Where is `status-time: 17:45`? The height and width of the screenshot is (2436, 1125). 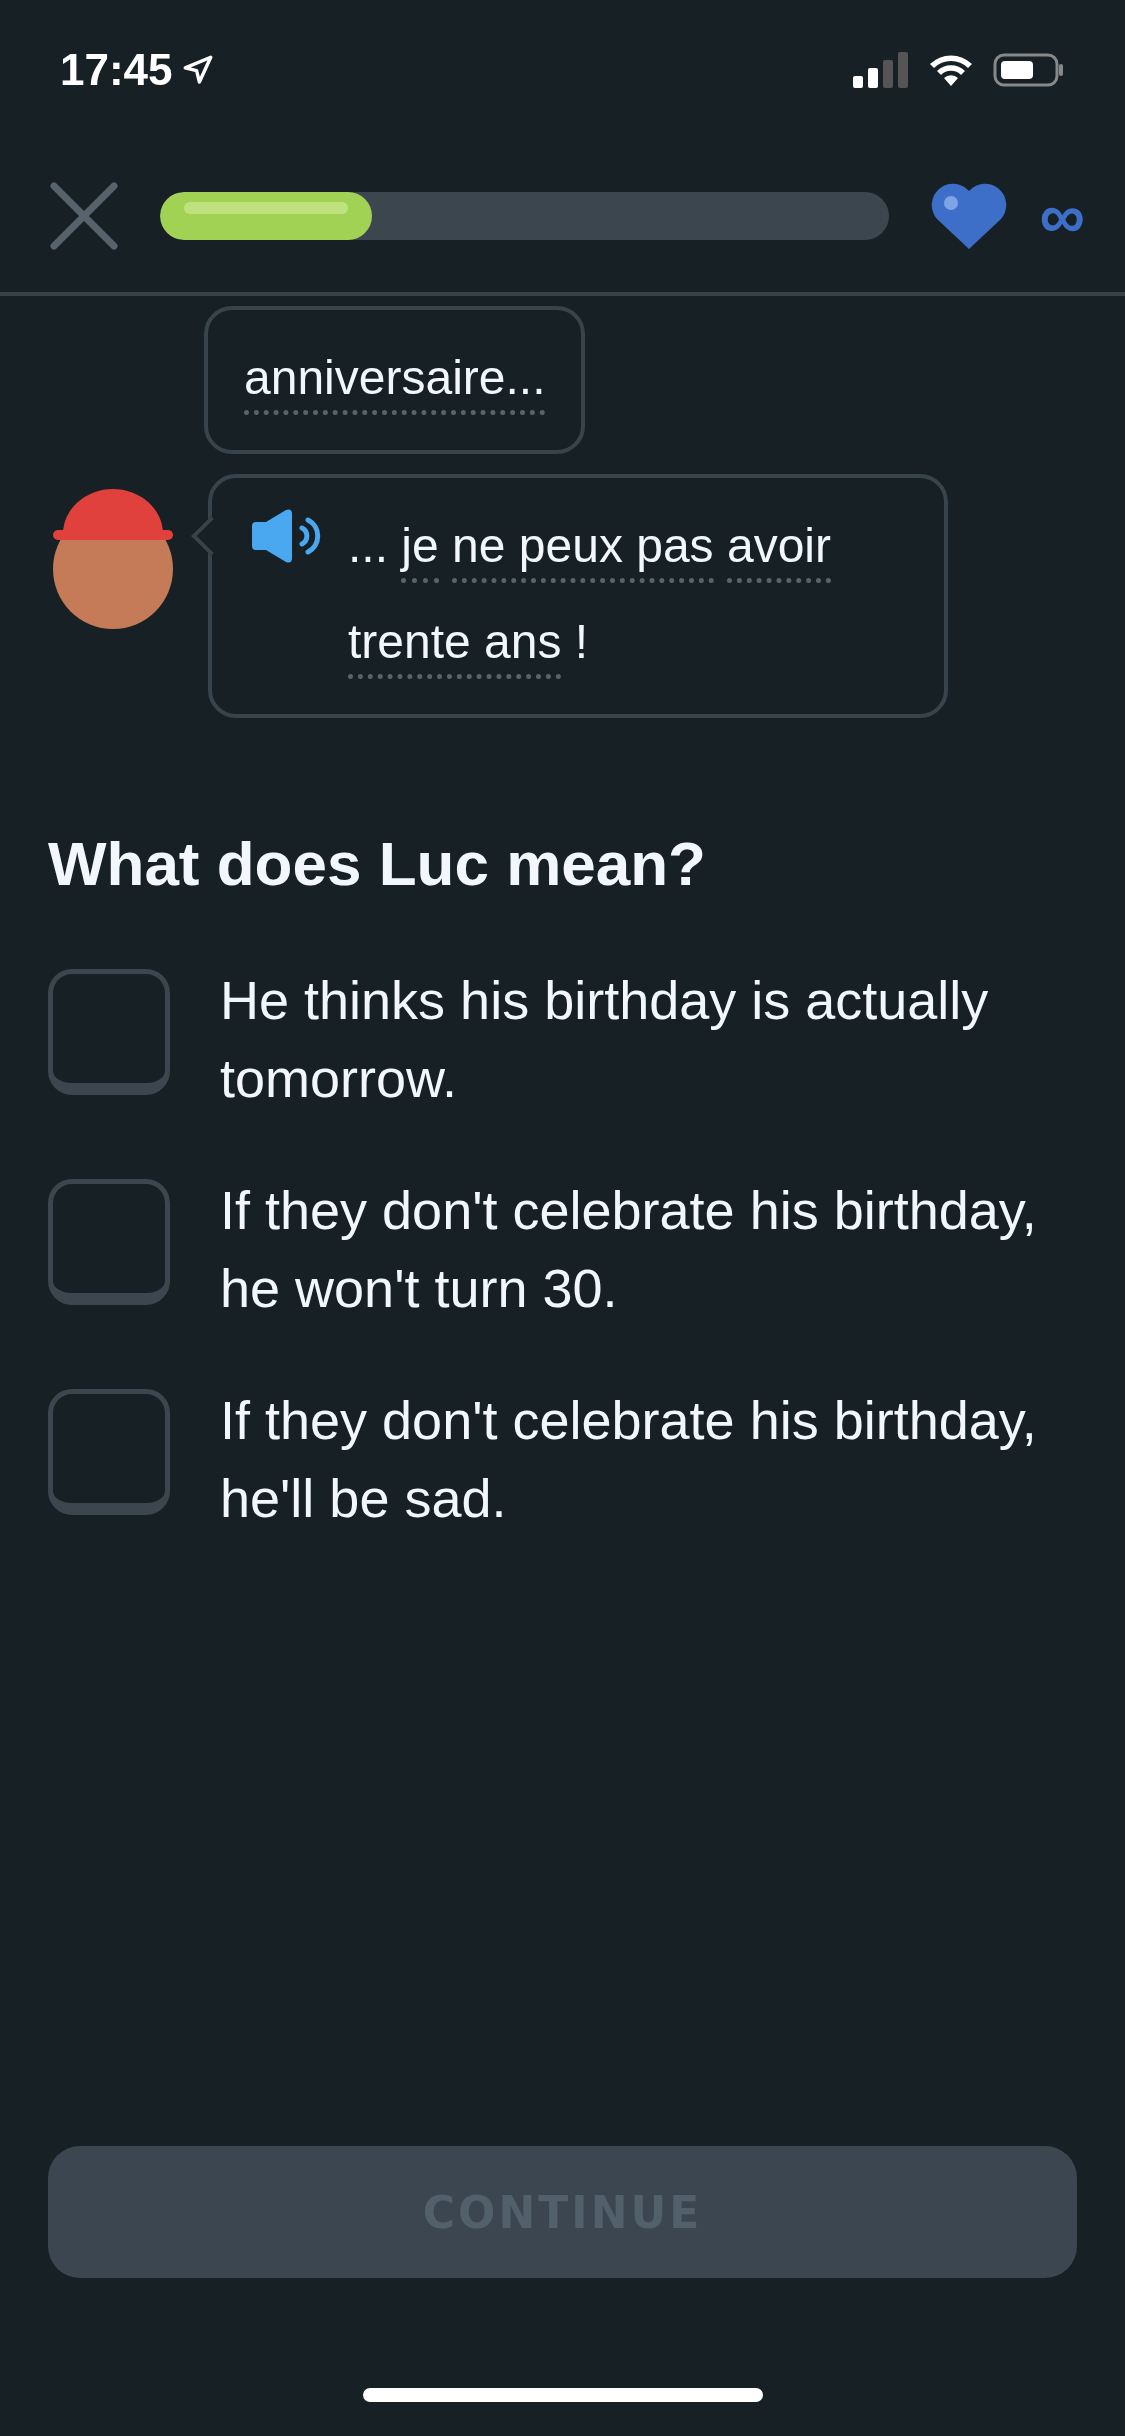 status-time: 17:45 is located at coordinates (116, 70).